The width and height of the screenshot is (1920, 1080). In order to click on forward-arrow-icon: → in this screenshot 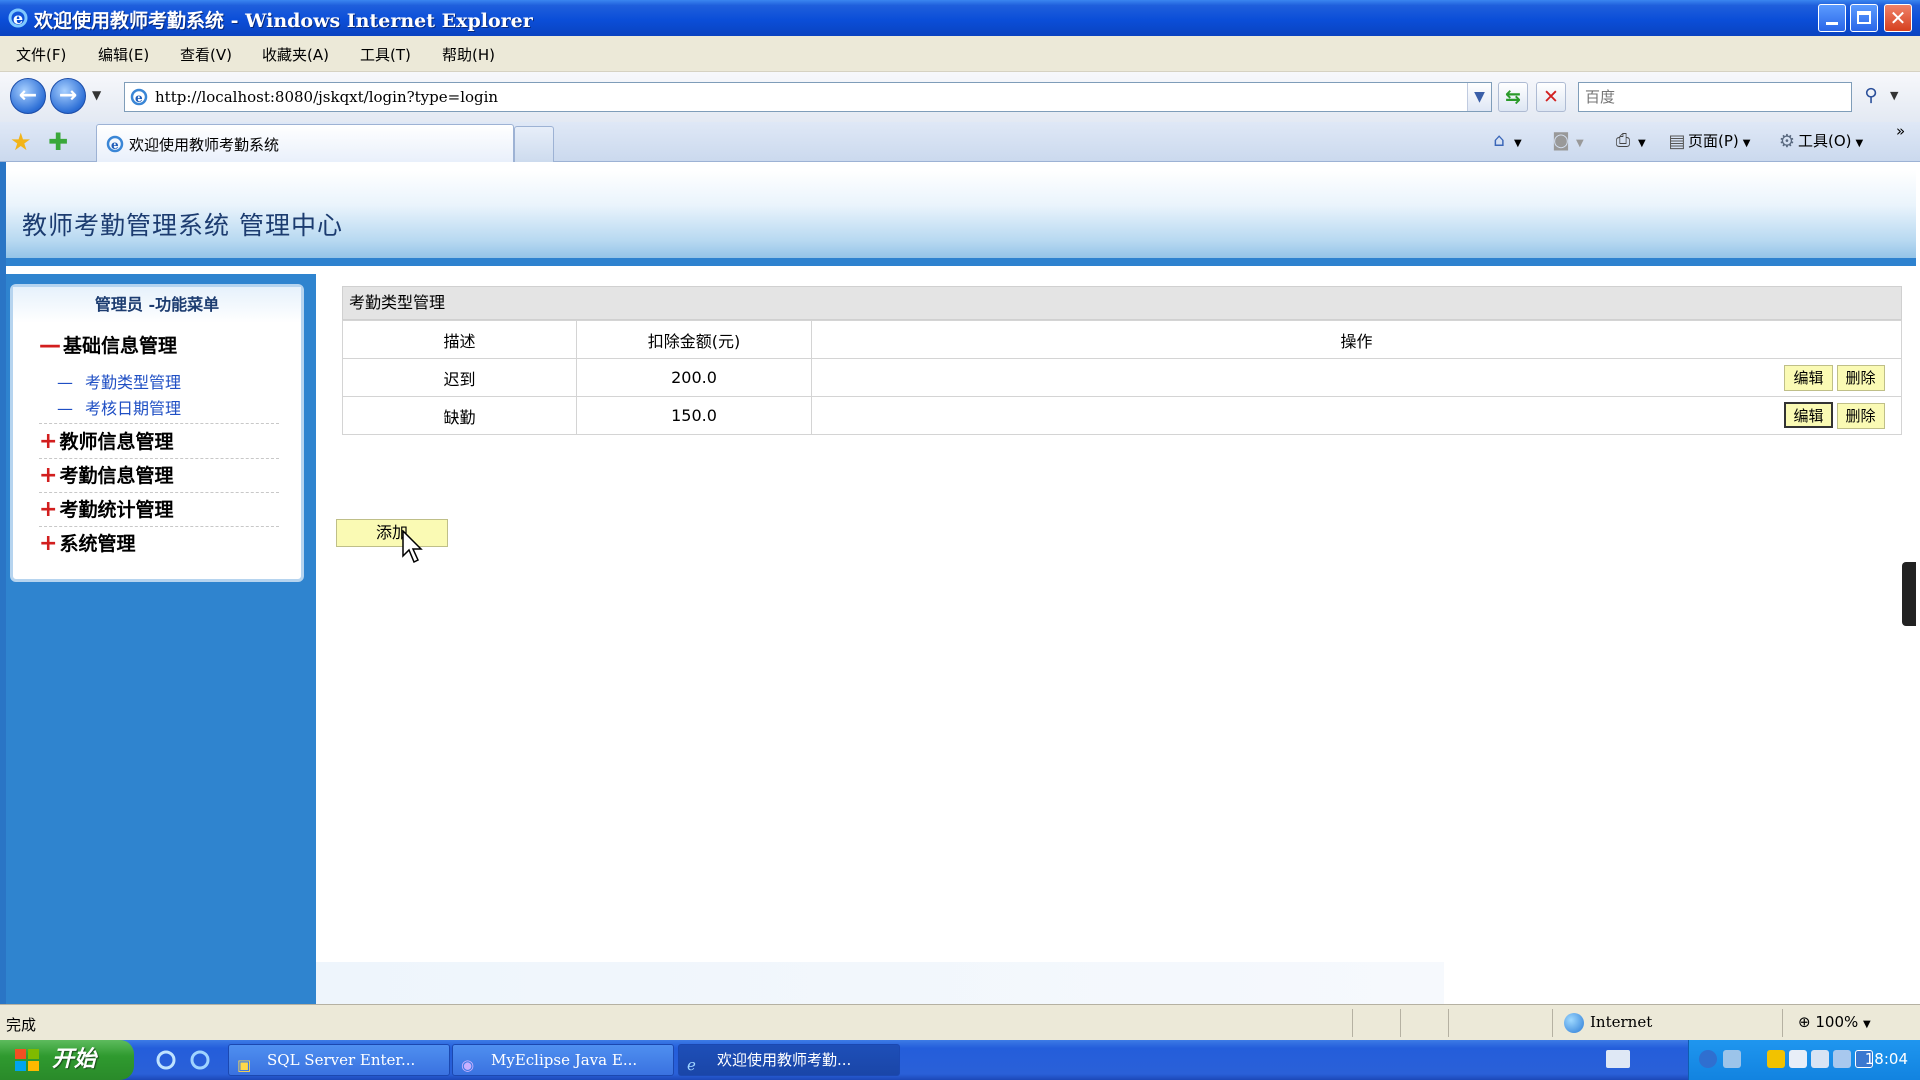, I will do `click(68, 95)`.